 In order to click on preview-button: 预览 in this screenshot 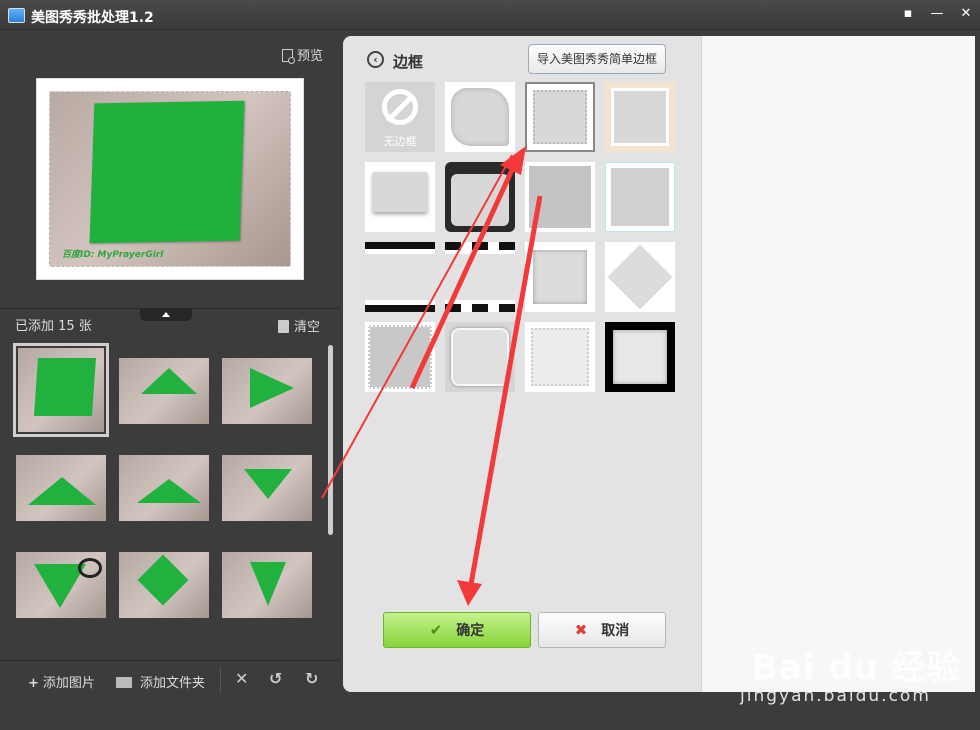, I will do `click(302, 54)`.